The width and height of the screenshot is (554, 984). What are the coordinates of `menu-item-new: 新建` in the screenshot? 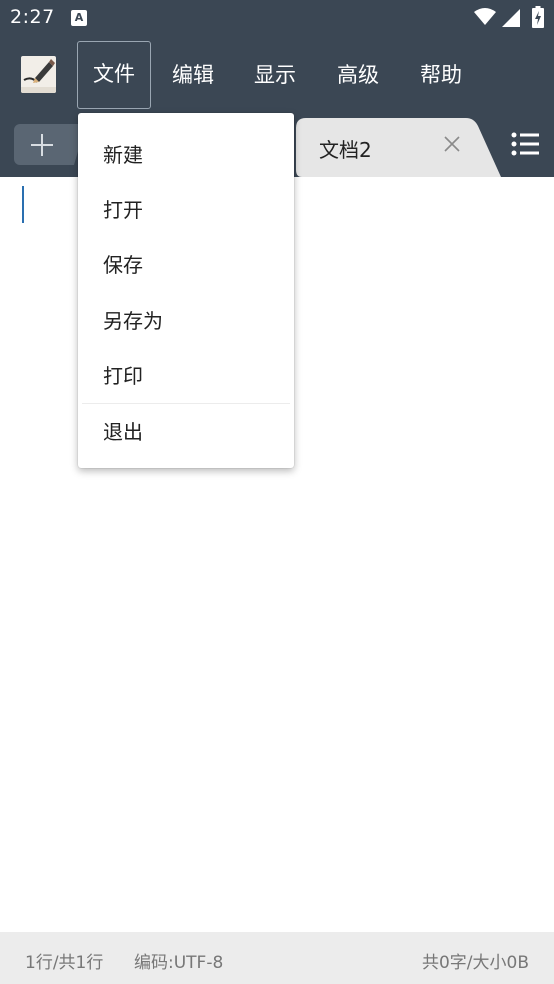 It's located at (186, 155).